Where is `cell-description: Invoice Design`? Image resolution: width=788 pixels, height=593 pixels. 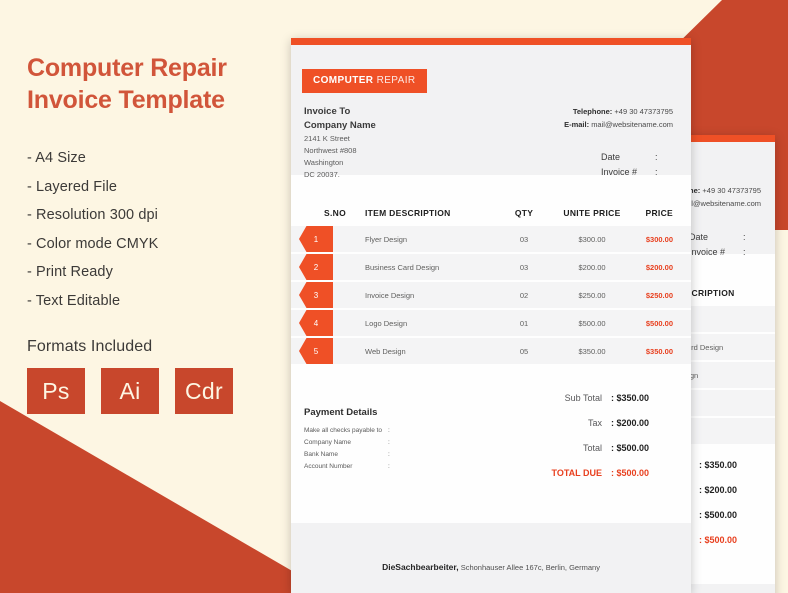 cell-description: Invoice Design is located at coordinates (390, 295).